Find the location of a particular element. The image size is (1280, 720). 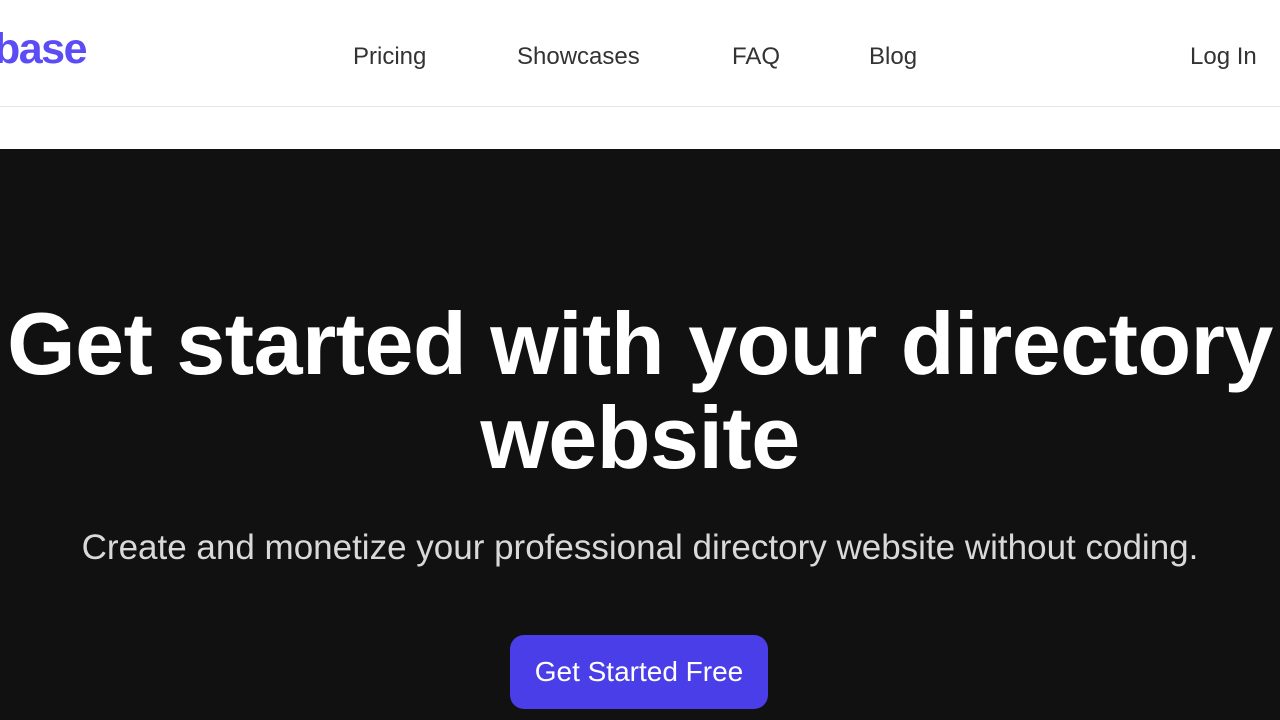

hero-title-line-2: website is located at coordinates (640, 437).